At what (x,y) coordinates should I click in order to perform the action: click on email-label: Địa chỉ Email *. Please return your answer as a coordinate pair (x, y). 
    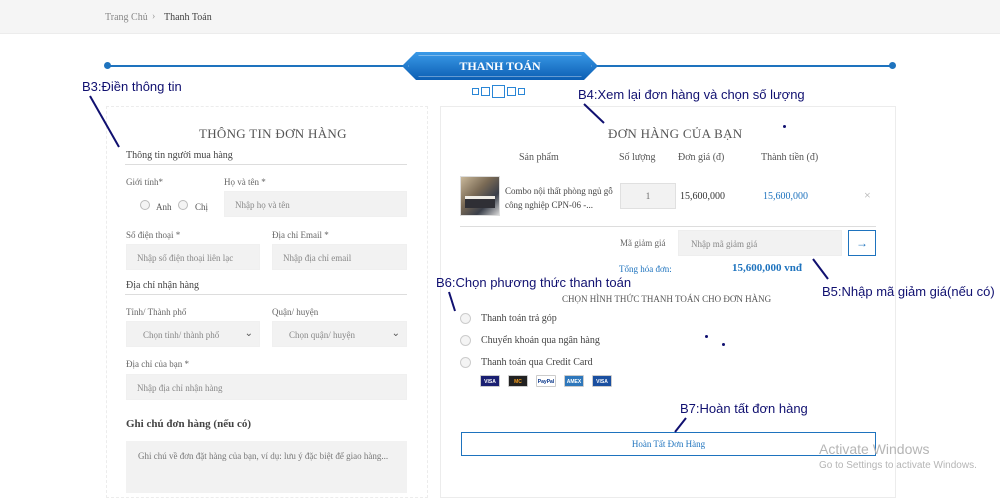
    Looking at the image, I should click on (300, 235).